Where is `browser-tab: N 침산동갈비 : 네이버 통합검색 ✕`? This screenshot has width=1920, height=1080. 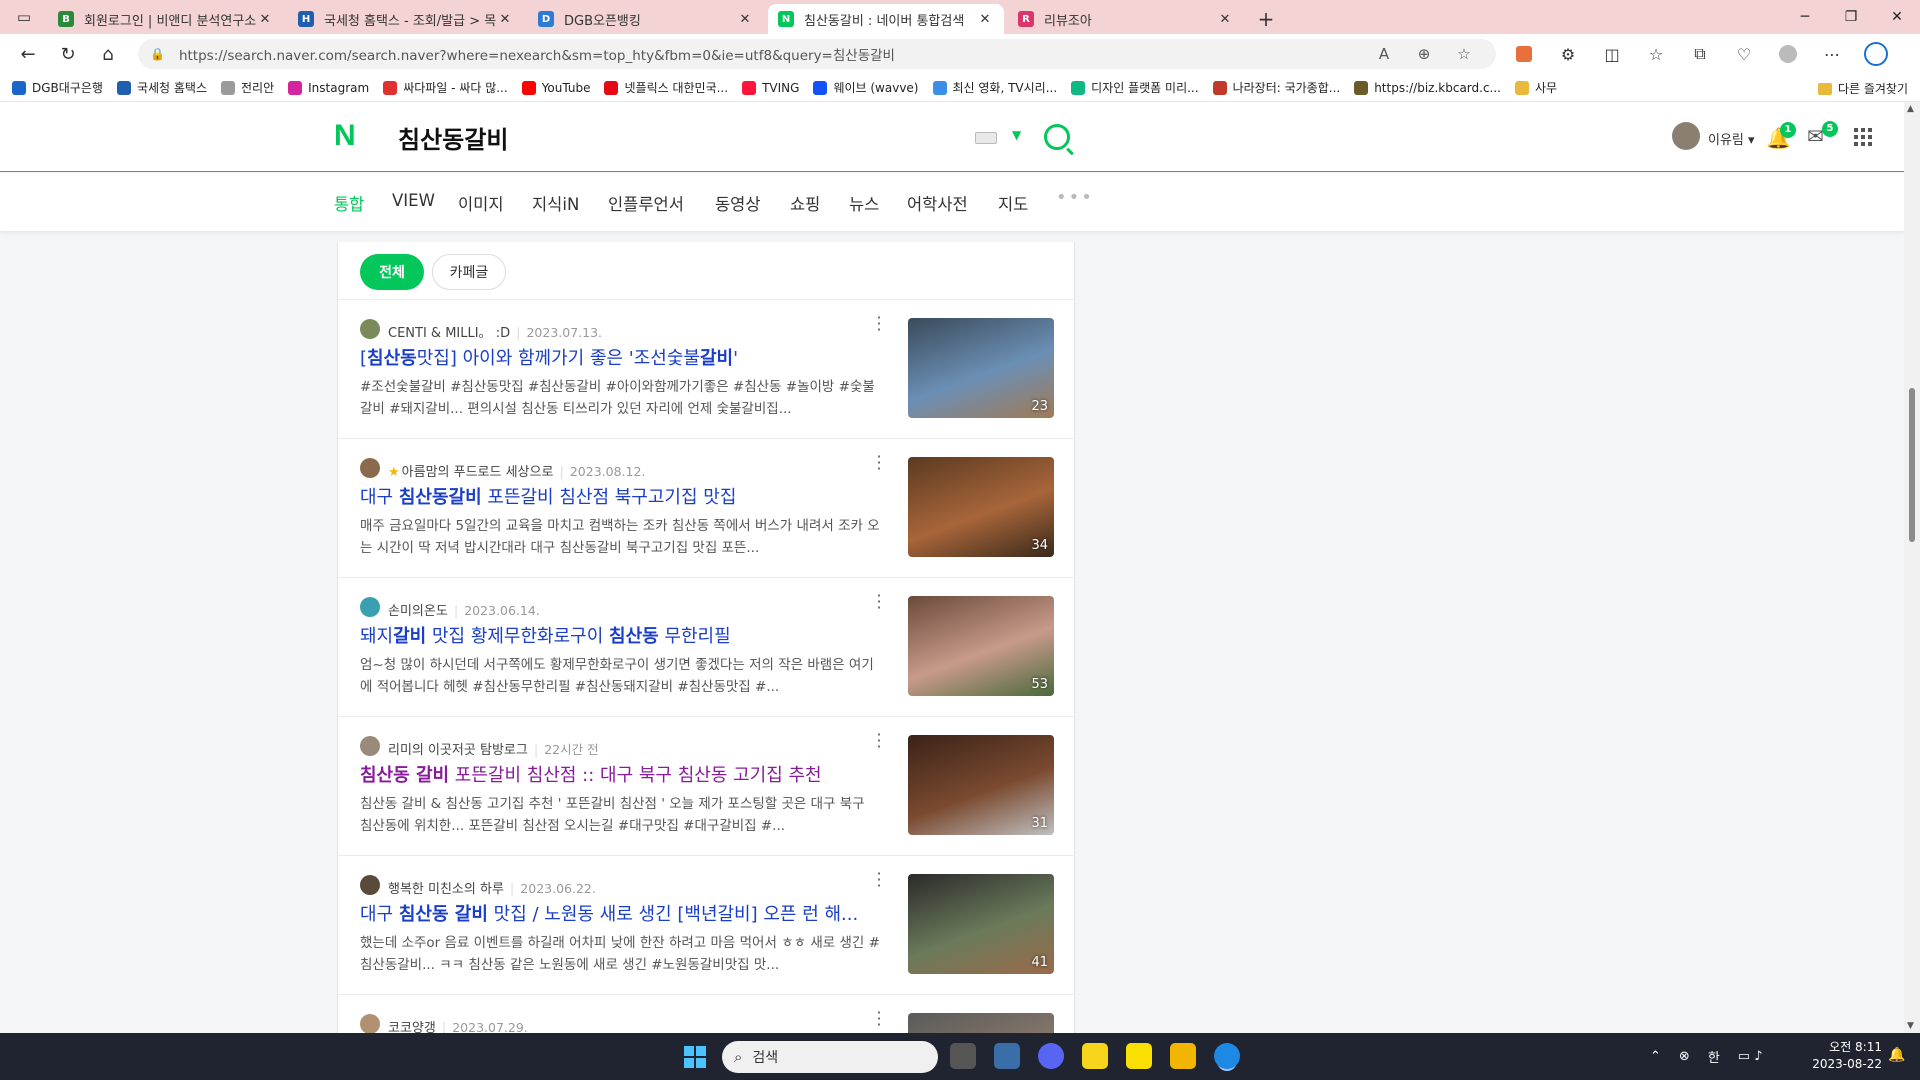
browser-tab: N 침산동갈비 : 네이버 통합검색 ✕ is located at coordinates (886, 19).